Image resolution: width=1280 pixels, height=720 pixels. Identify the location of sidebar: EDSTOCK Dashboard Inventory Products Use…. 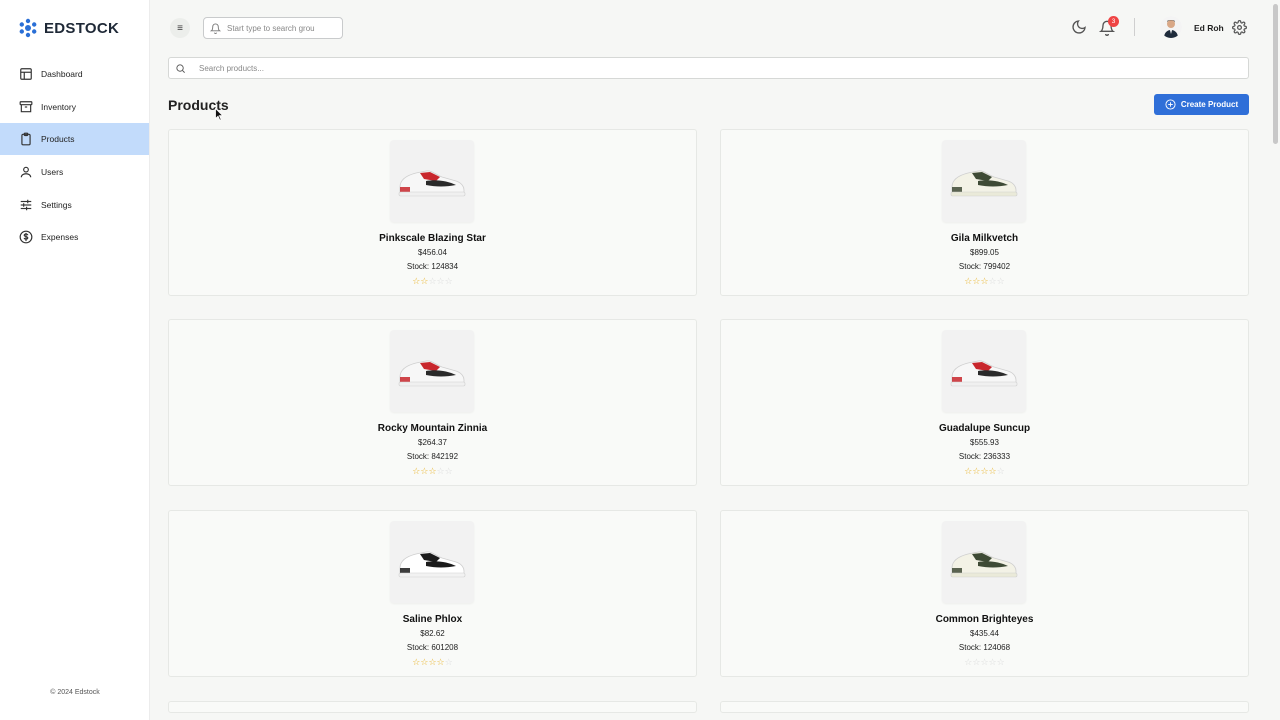
(75, 360).